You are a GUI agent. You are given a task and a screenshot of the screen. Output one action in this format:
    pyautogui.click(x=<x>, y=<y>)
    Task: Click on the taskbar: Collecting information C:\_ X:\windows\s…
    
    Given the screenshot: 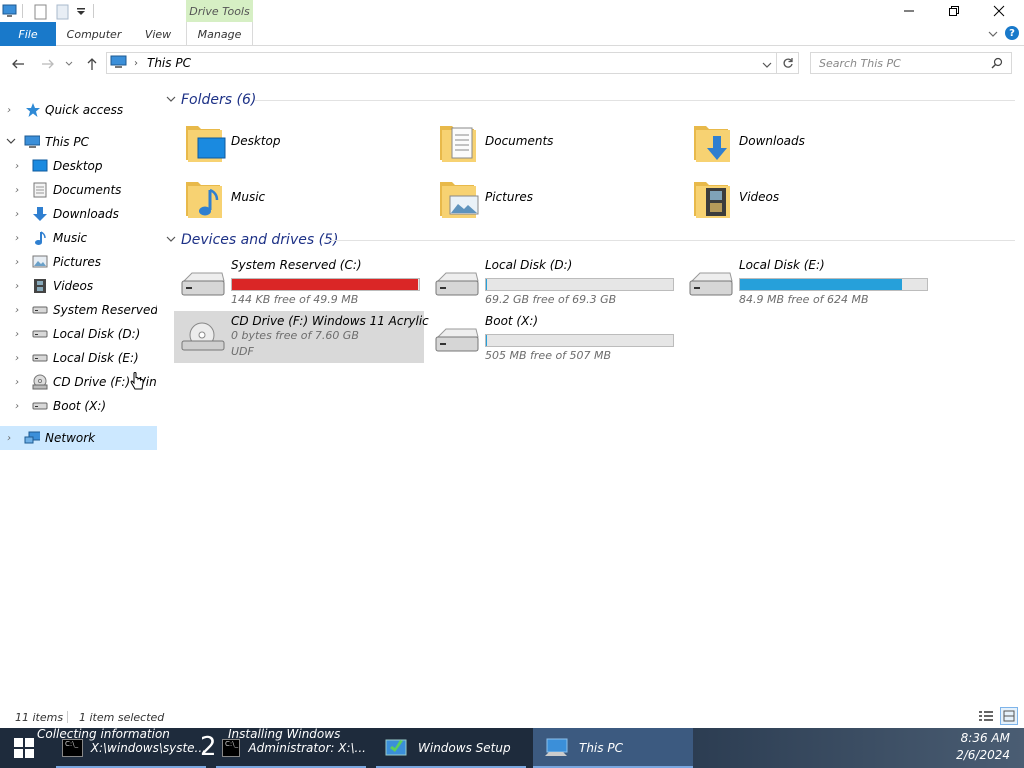 What is the action you would take?
    pyautogui.click(x=512, y=747)
    